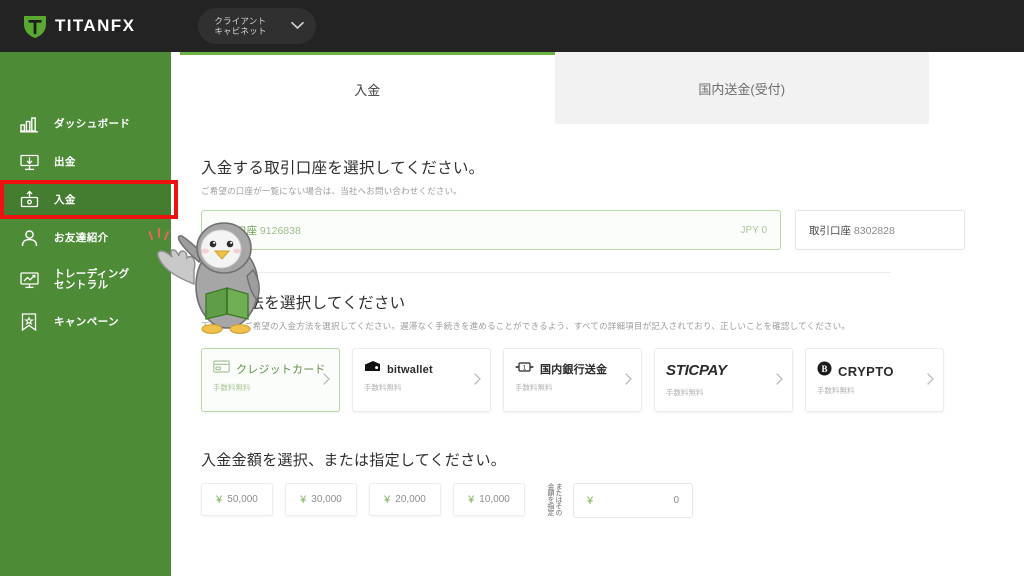 This screenshot has width=1024, height=576. What do you see at coordinates (546, 272) in the screenshot?
I see `section-divider` at bounding box center [546, 272].